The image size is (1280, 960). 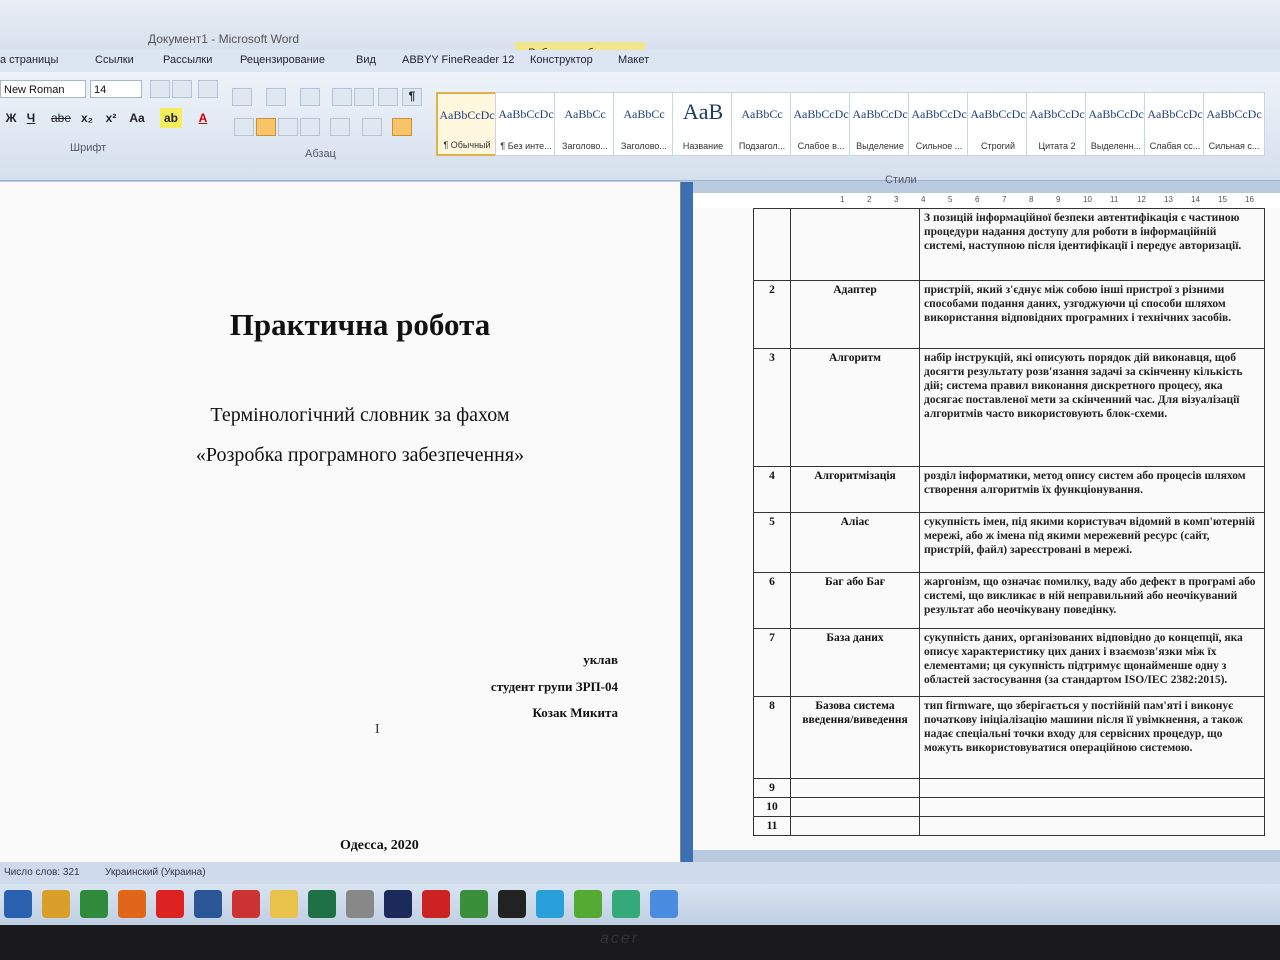 I want to click on miro-icon, so click(x=512, y=904).